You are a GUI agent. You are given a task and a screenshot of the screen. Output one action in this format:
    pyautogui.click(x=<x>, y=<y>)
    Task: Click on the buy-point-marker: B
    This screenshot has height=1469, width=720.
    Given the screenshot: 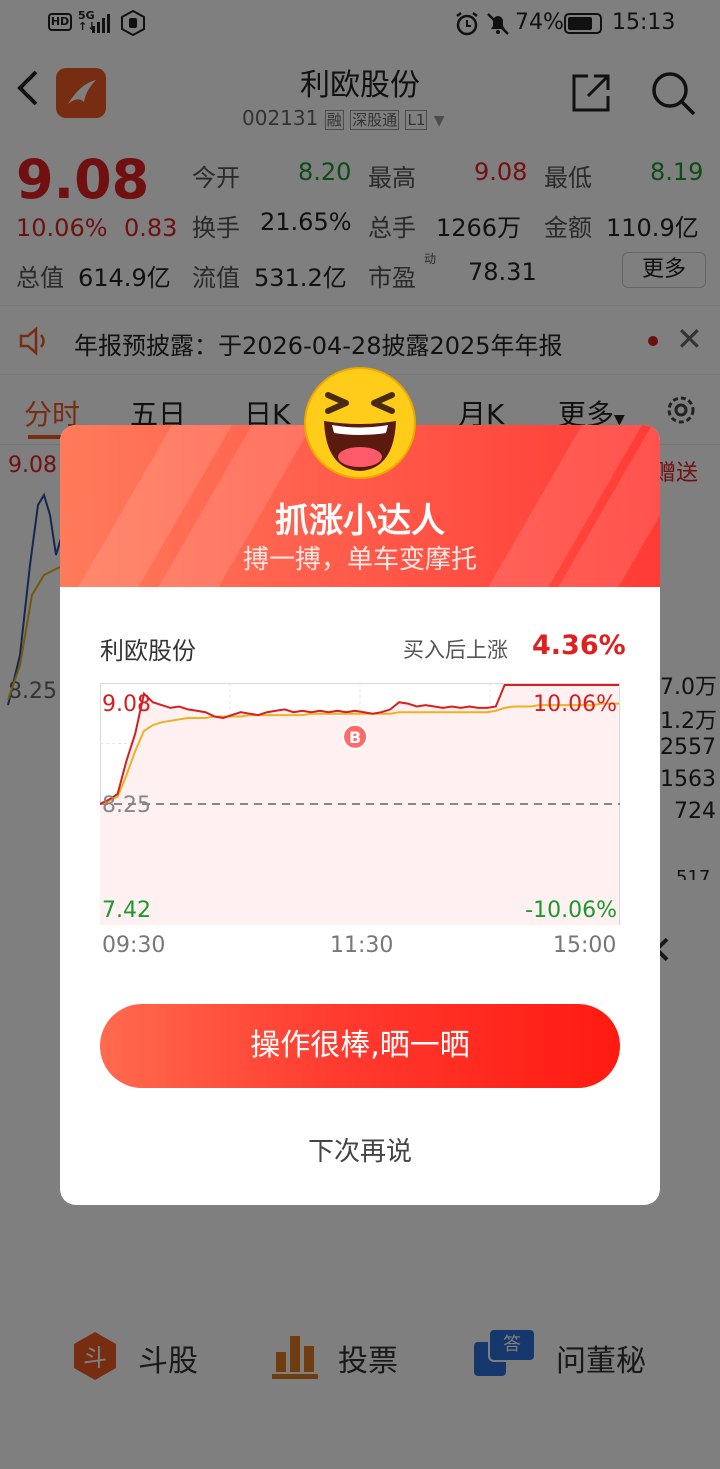 What is the action you would take?
    pyautogui.click(x=355, y=736)
    